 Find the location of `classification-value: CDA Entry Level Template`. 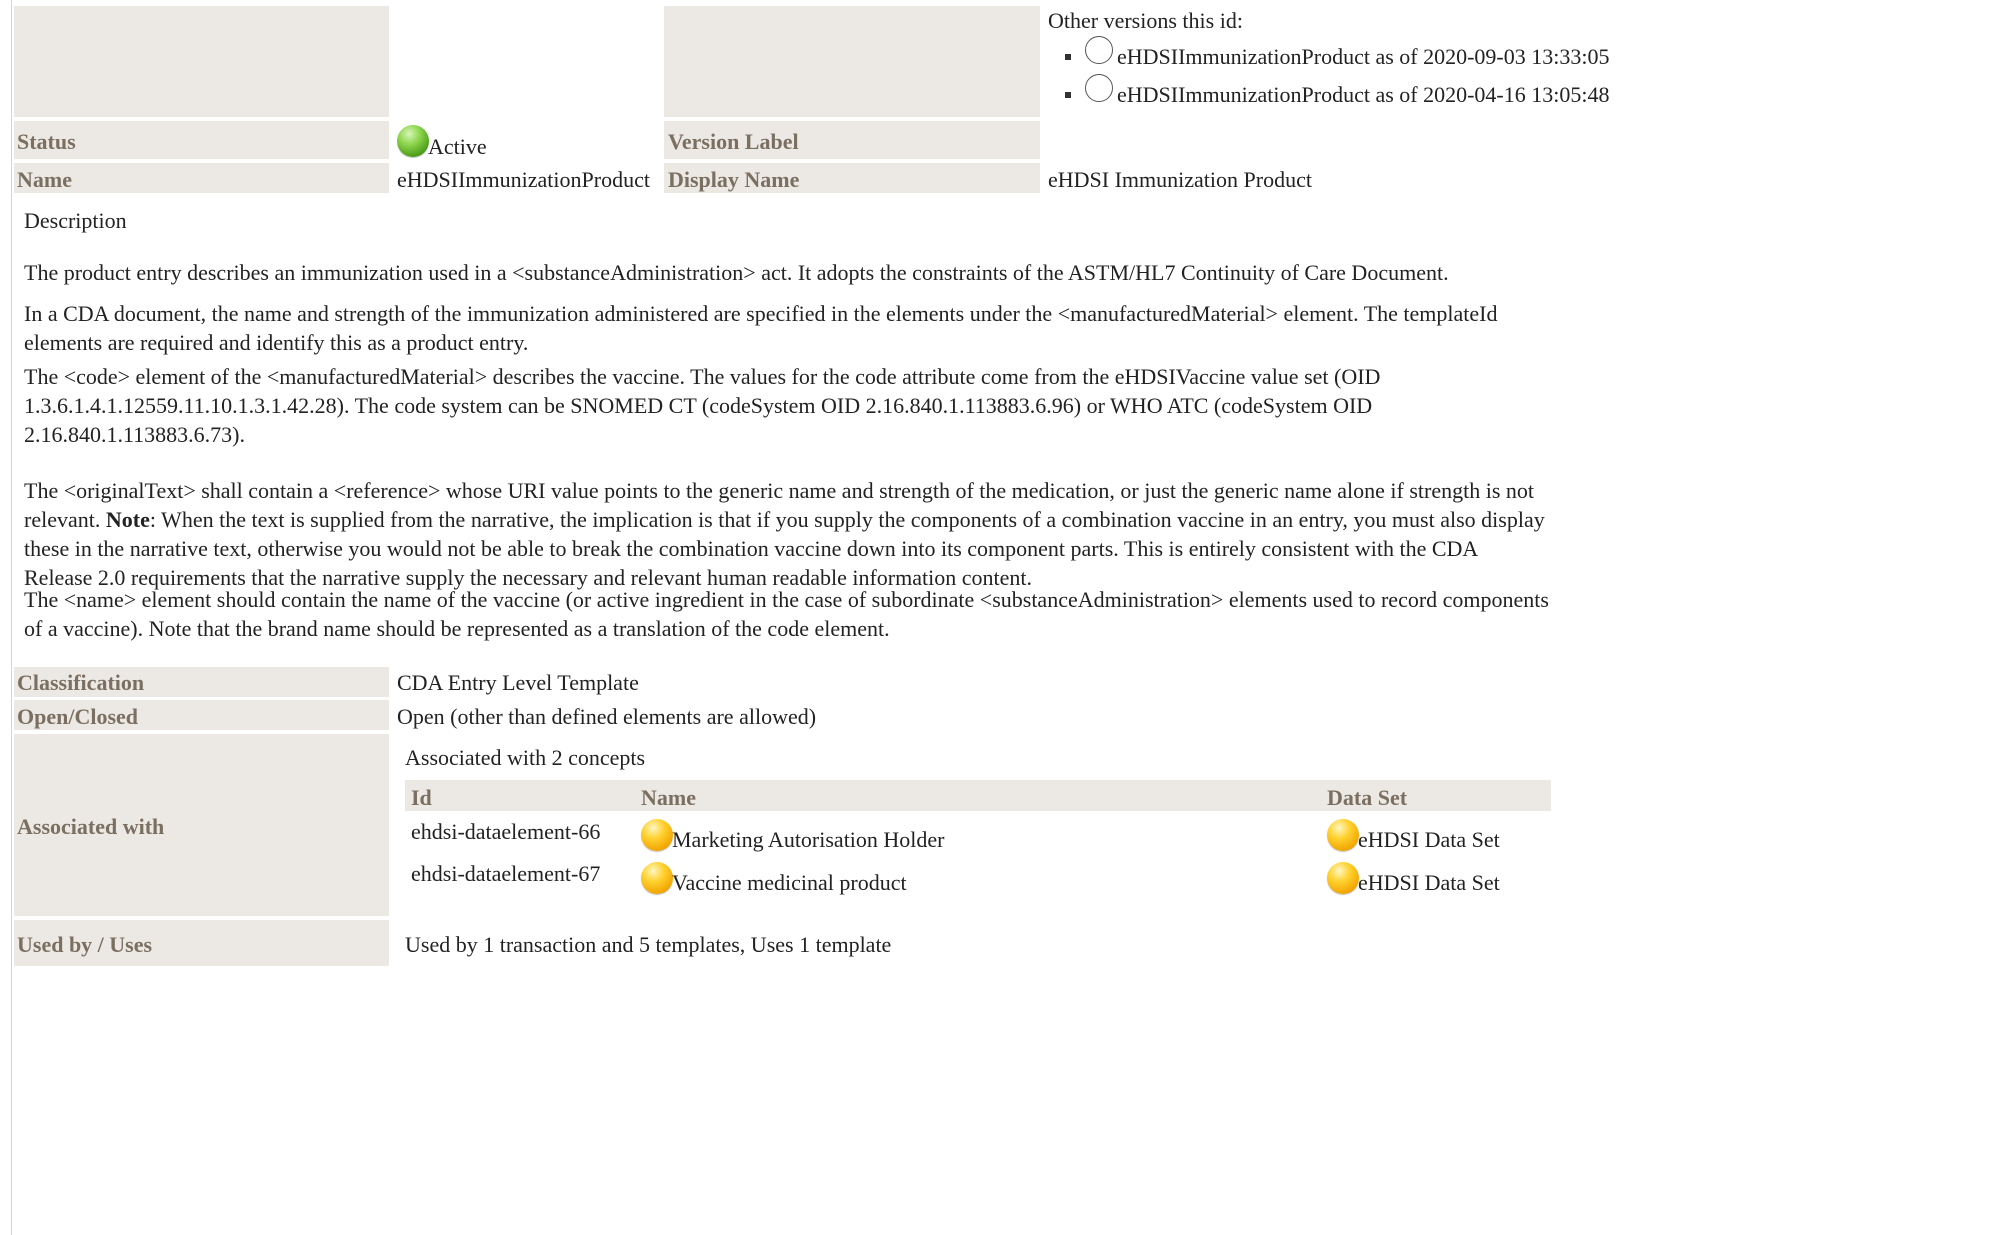

classification-value: CDA Entry Level Template is located at coordinates (518, 682).